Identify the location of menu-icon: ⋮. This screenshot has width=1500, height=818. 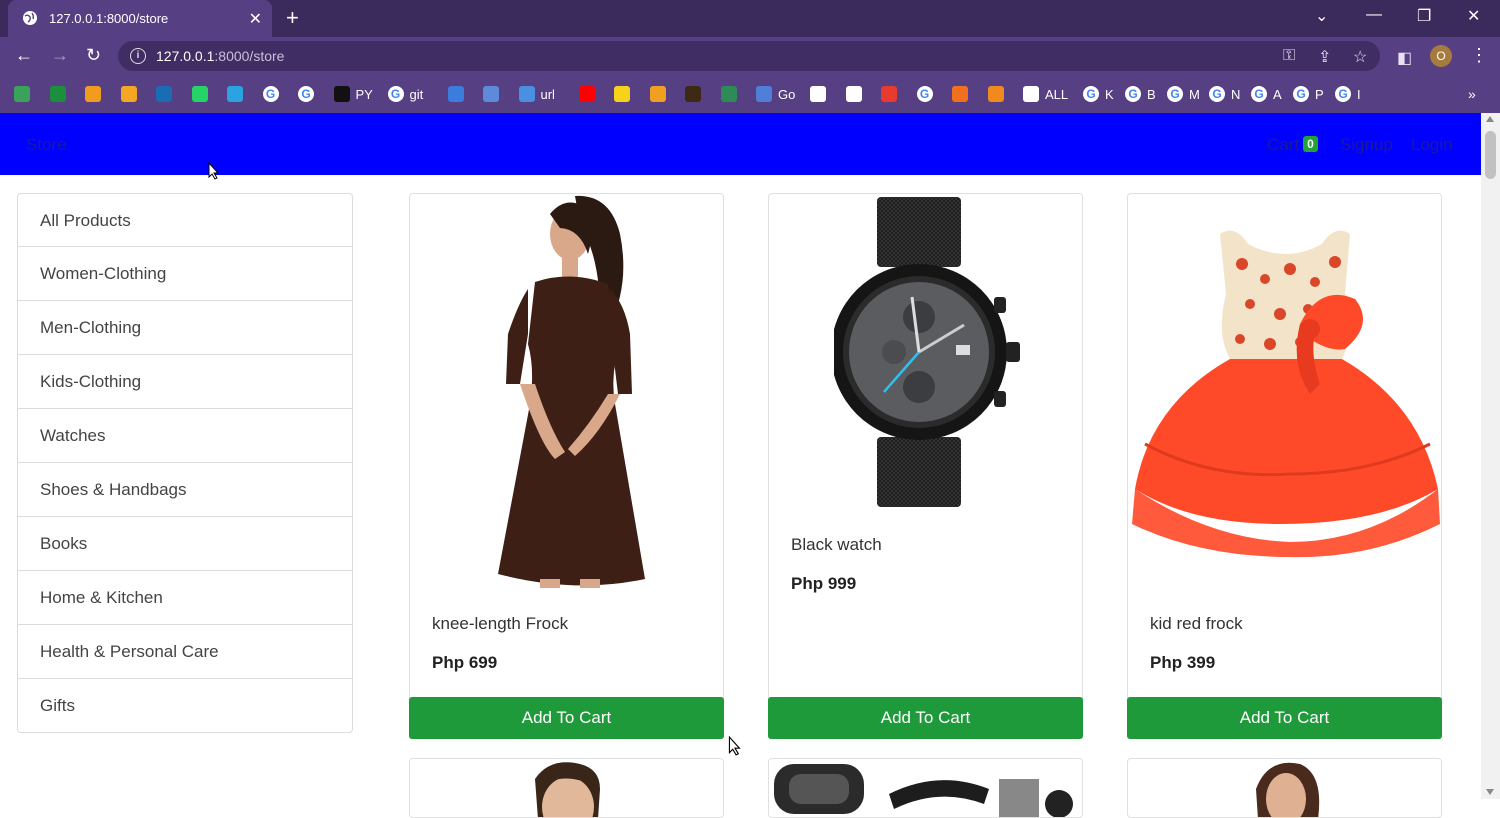
(1479, 55).